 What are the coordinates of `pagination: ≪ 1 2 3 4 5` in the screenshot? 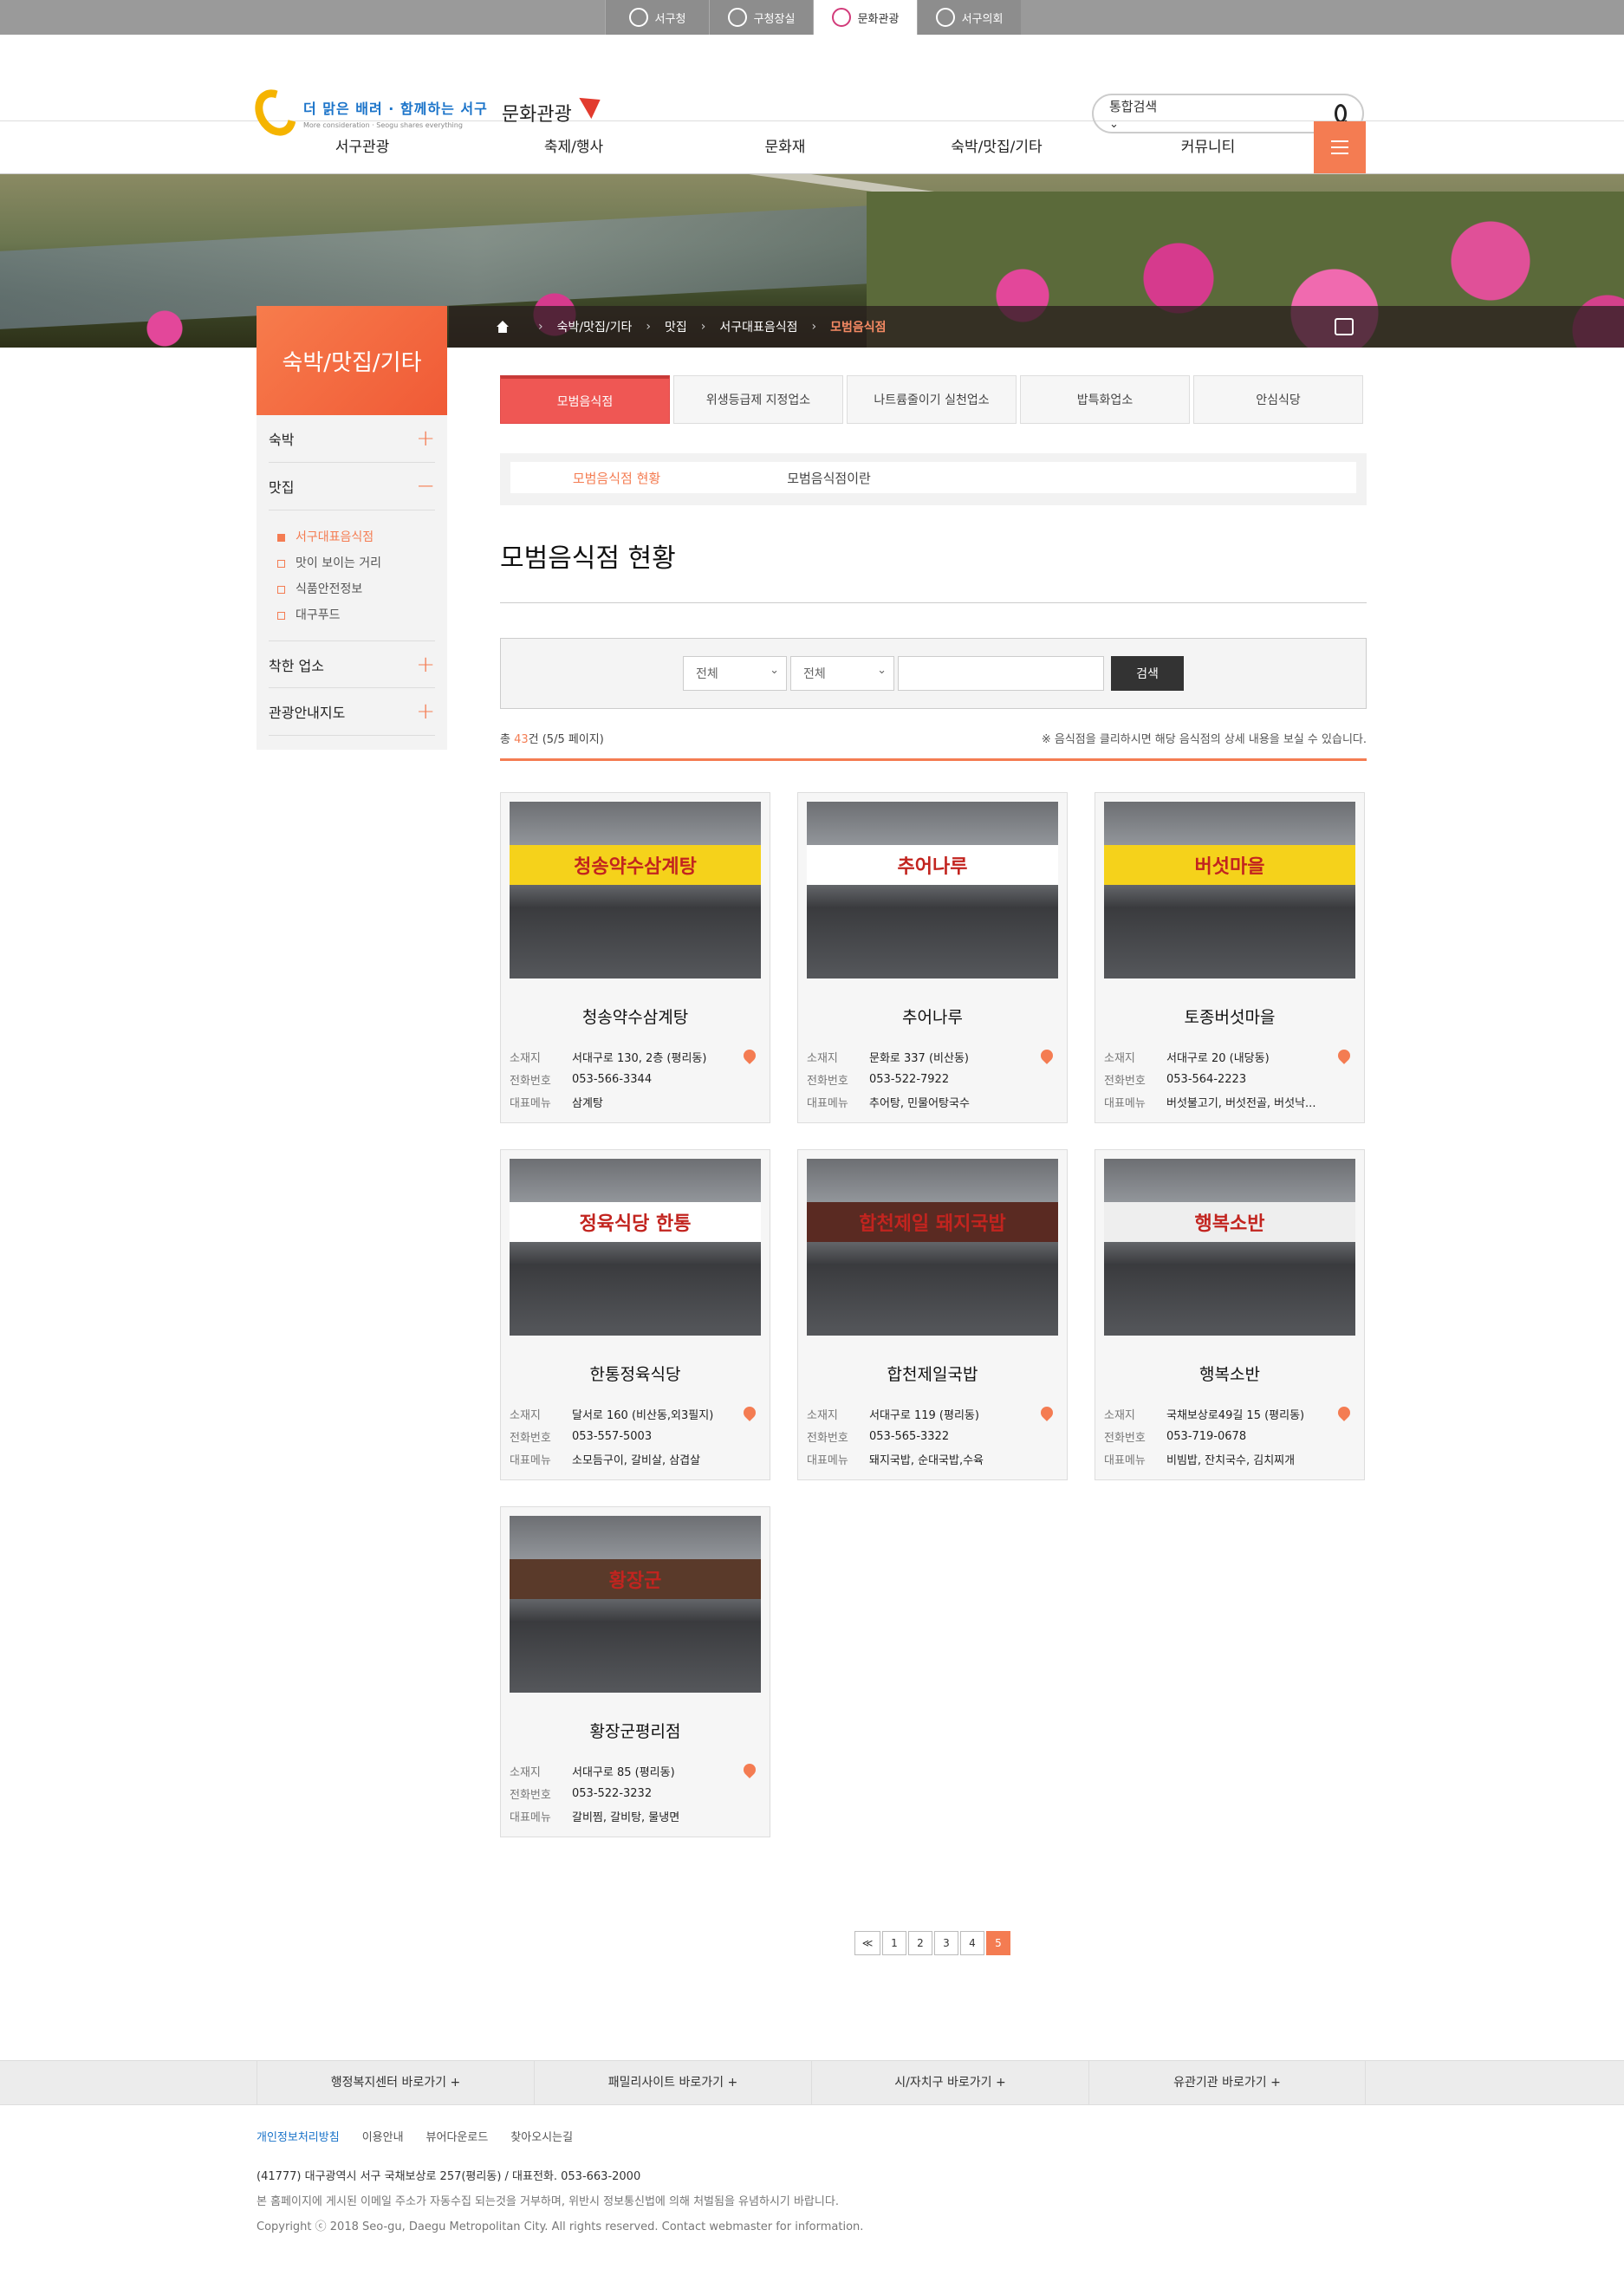 It's located at (932, 1943).